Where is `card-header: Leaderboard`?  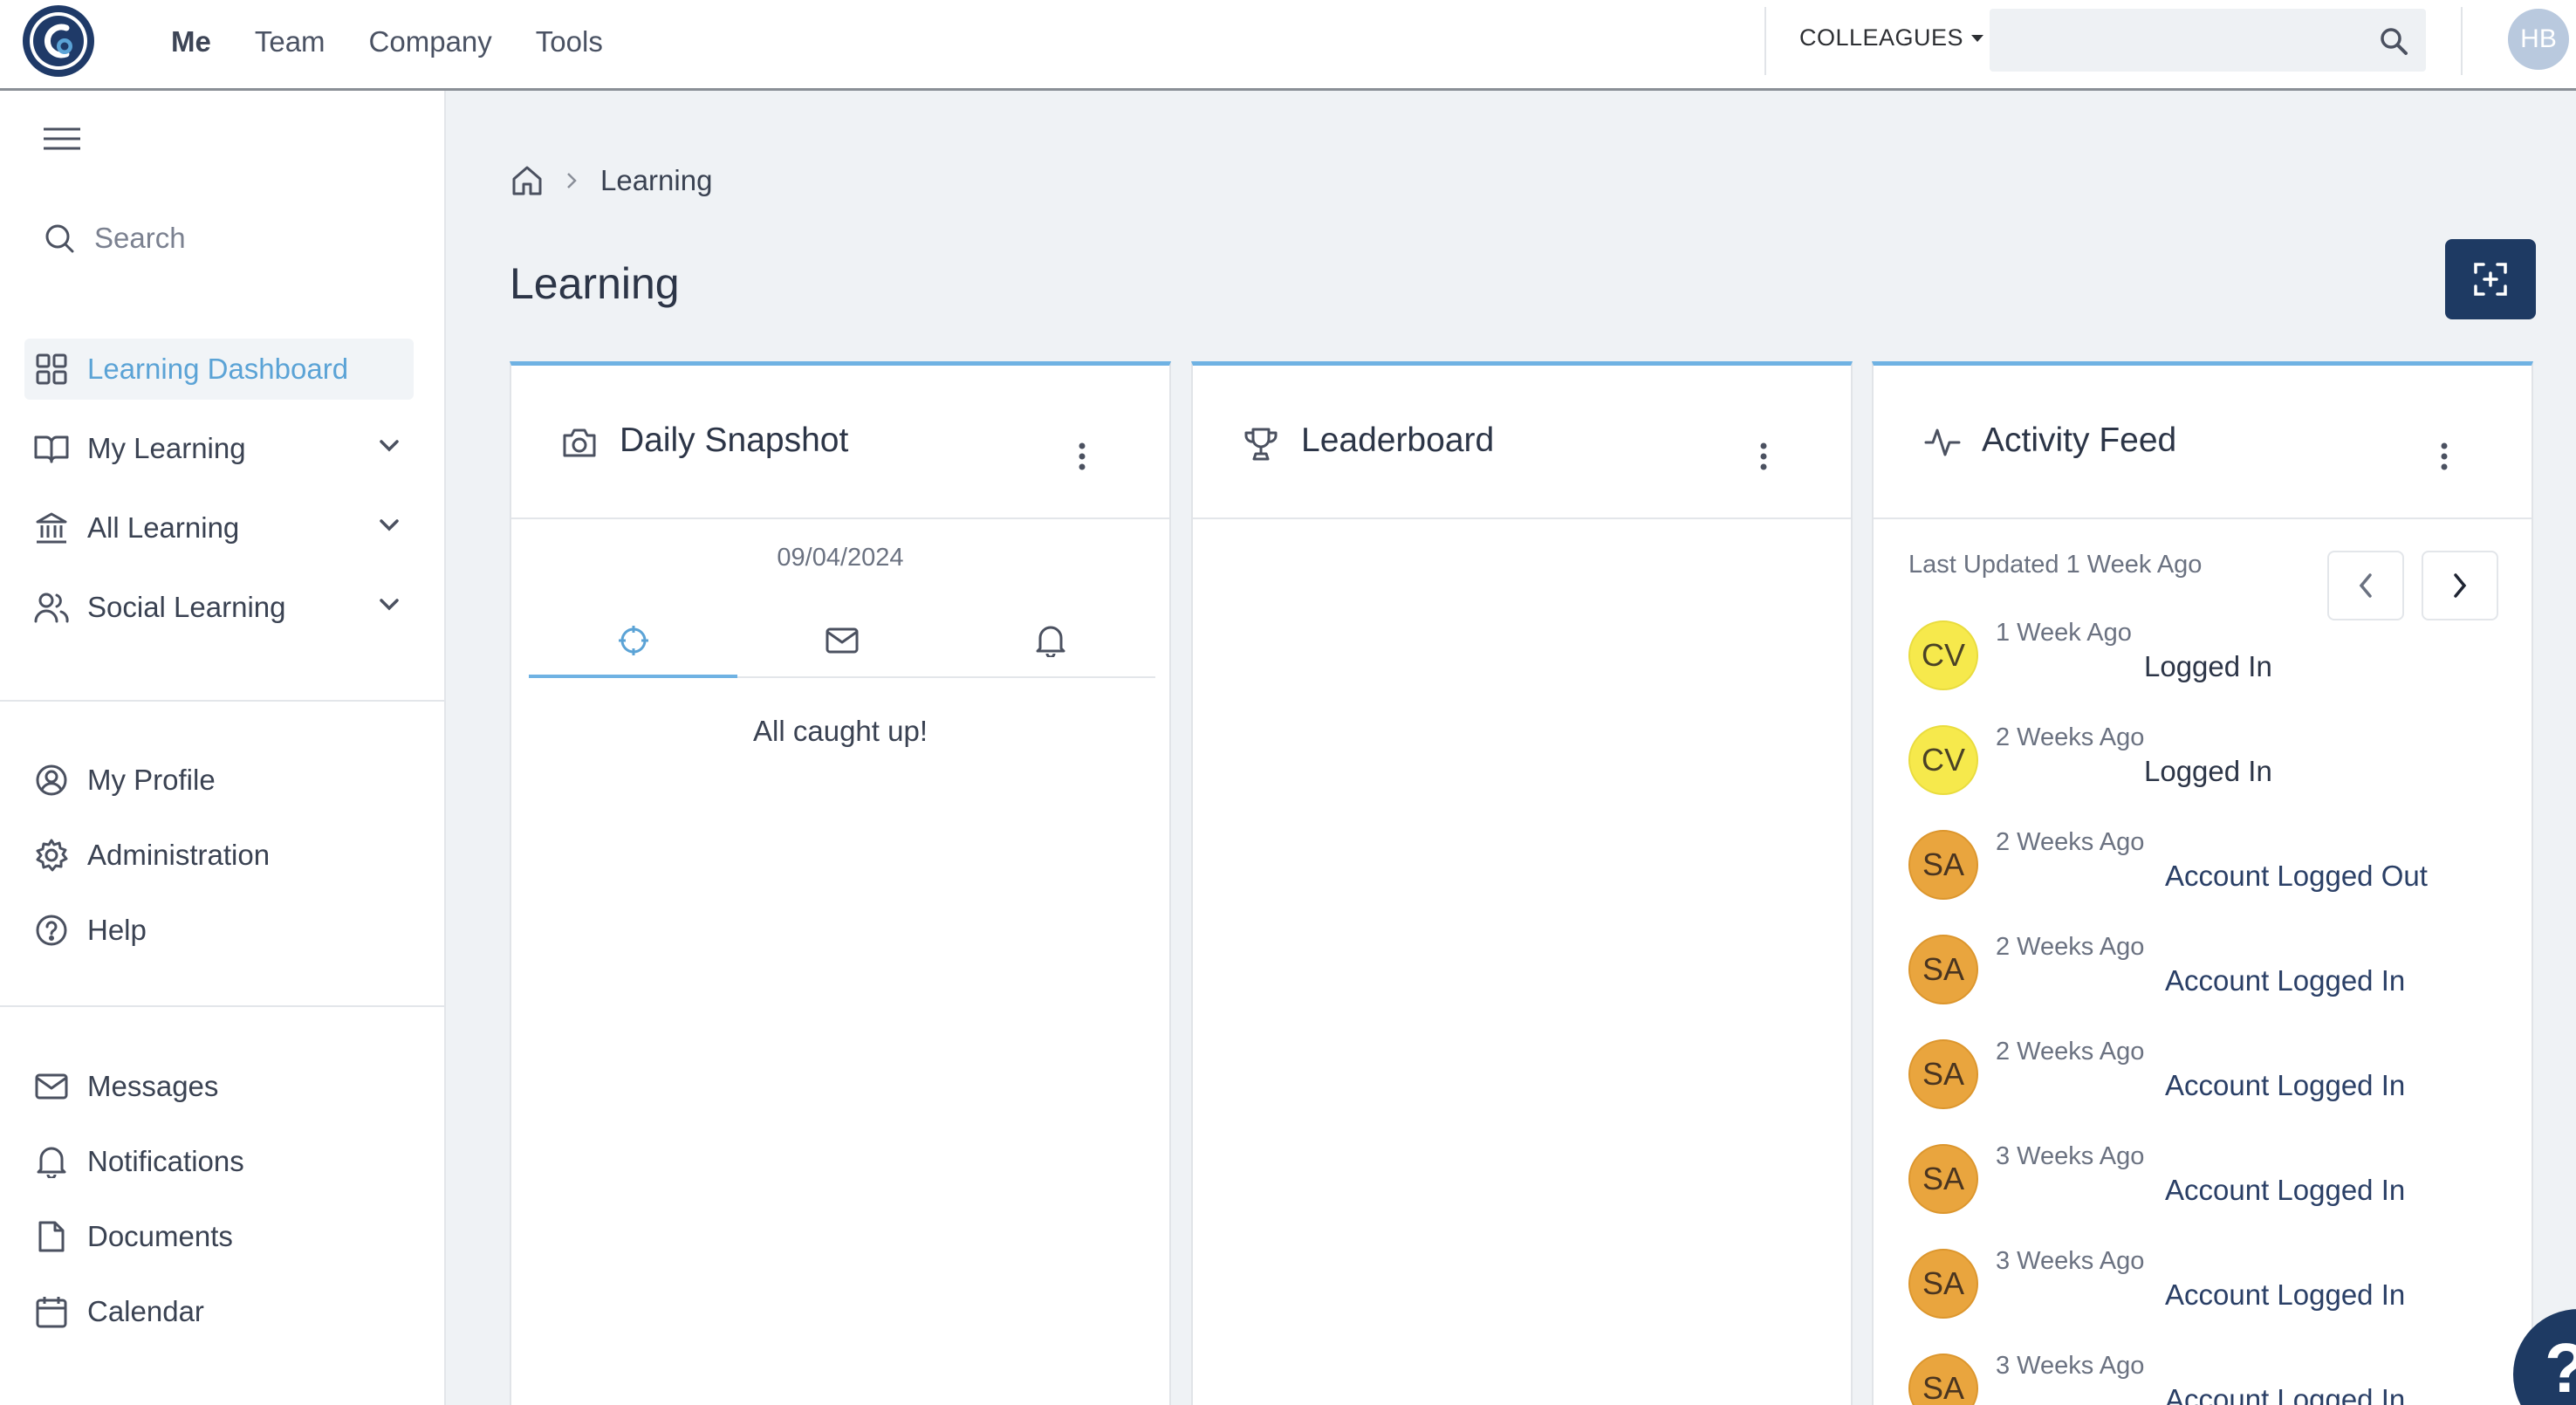
card-header: Leaderboard is located at coordinates (1522, 443).